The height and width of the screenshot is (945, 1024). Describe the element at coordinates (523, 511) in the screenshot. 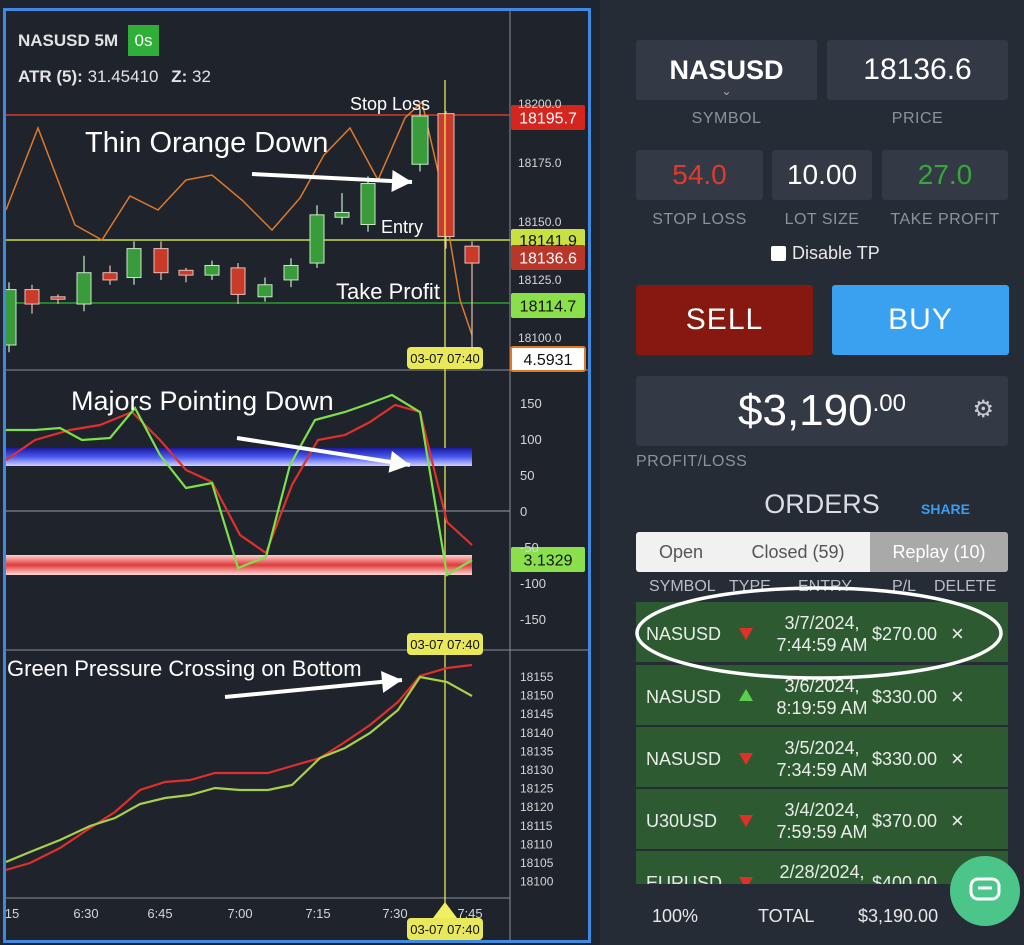

I see `osc-axis-label: 0` at that location.